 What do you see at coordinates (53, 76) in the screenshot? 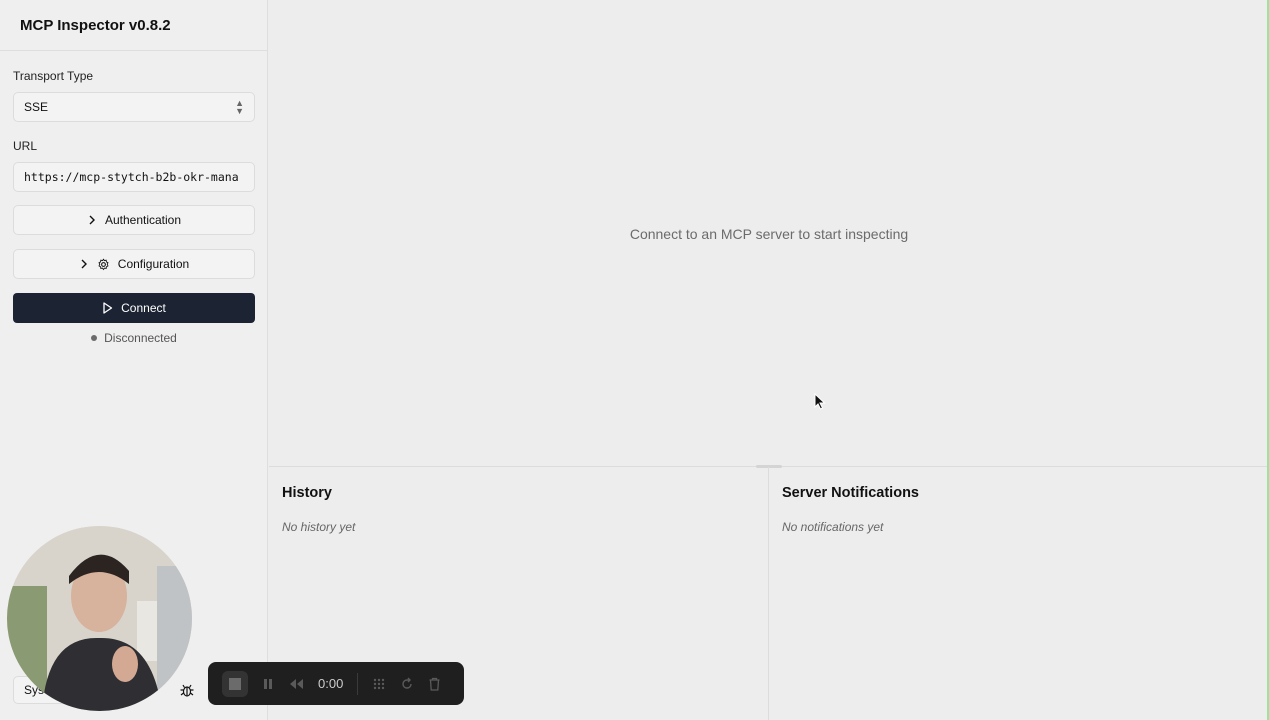
I see `transport-type-label: Transport Type` at bounding box center [53, 76].